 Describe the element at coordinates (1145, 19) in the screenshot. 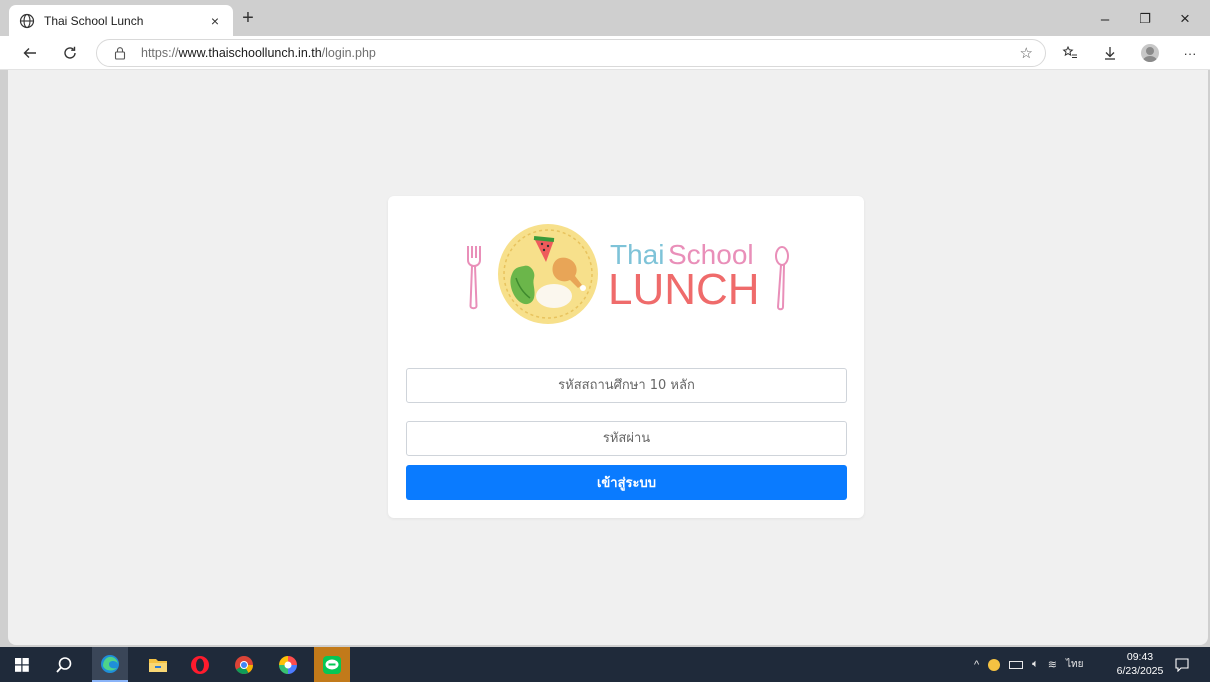

I see `restore-button: ❐` at that location.